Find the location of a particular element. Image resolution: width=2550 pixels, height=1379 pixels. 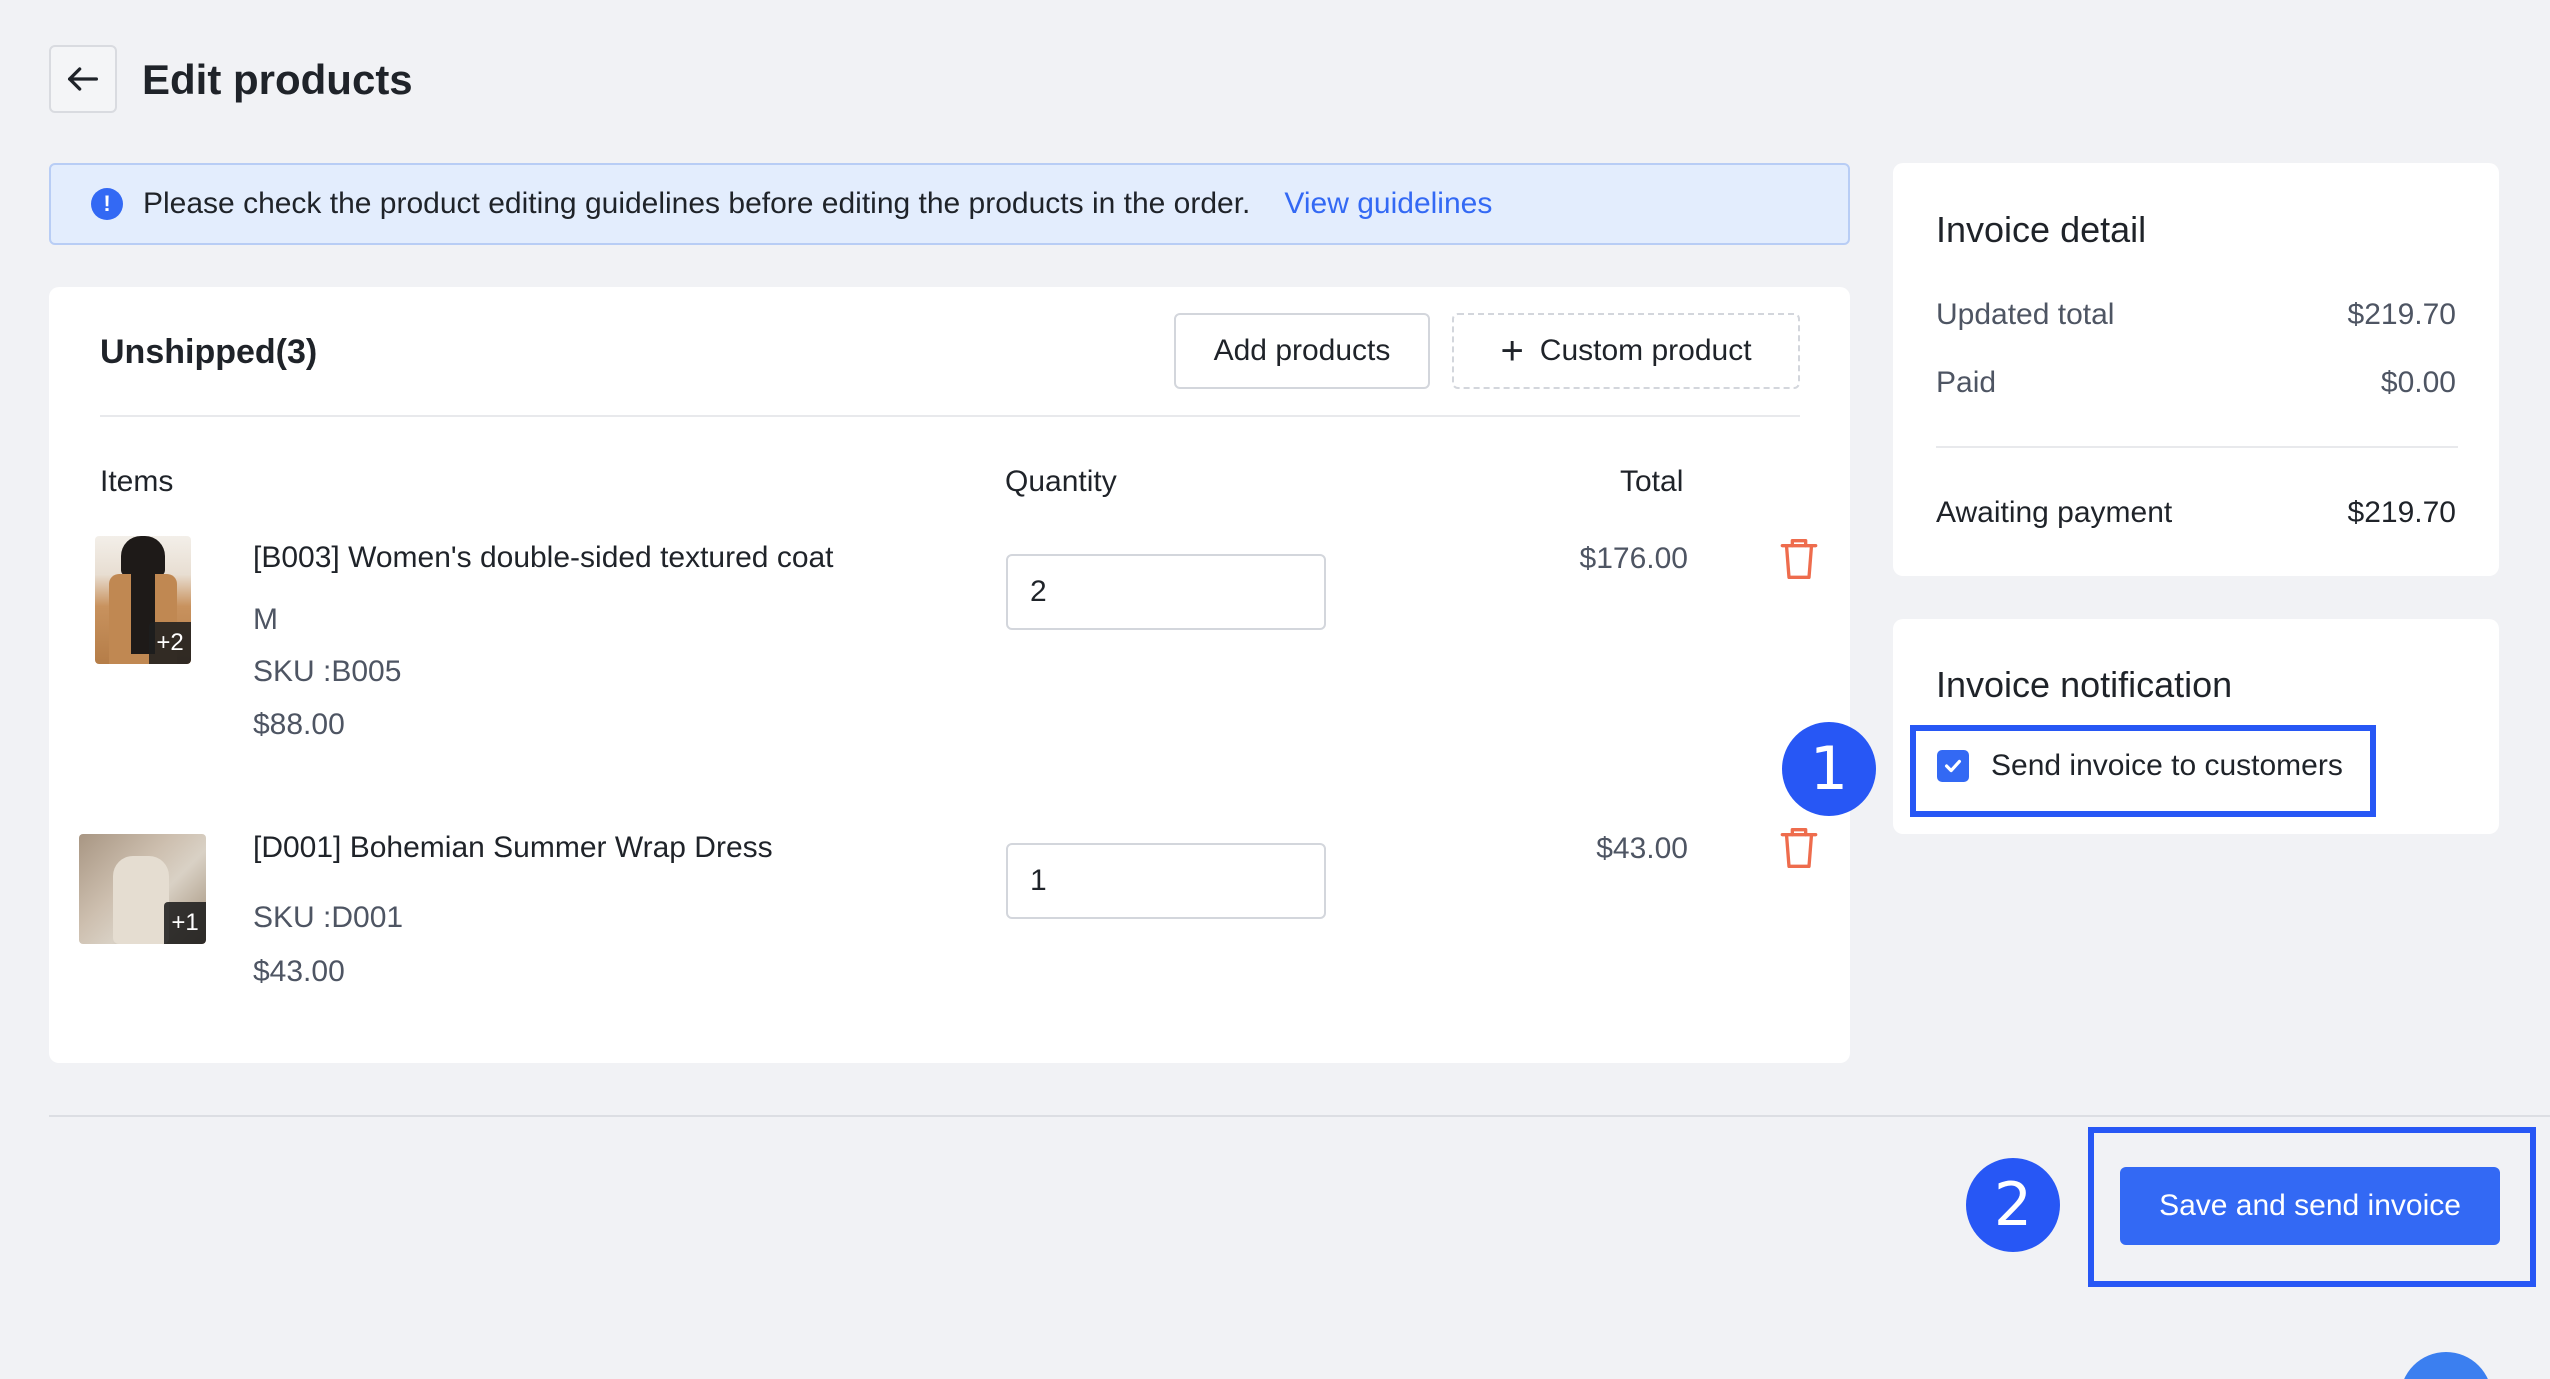

image-count-badge: +1 is located at coordinates (185, 923).